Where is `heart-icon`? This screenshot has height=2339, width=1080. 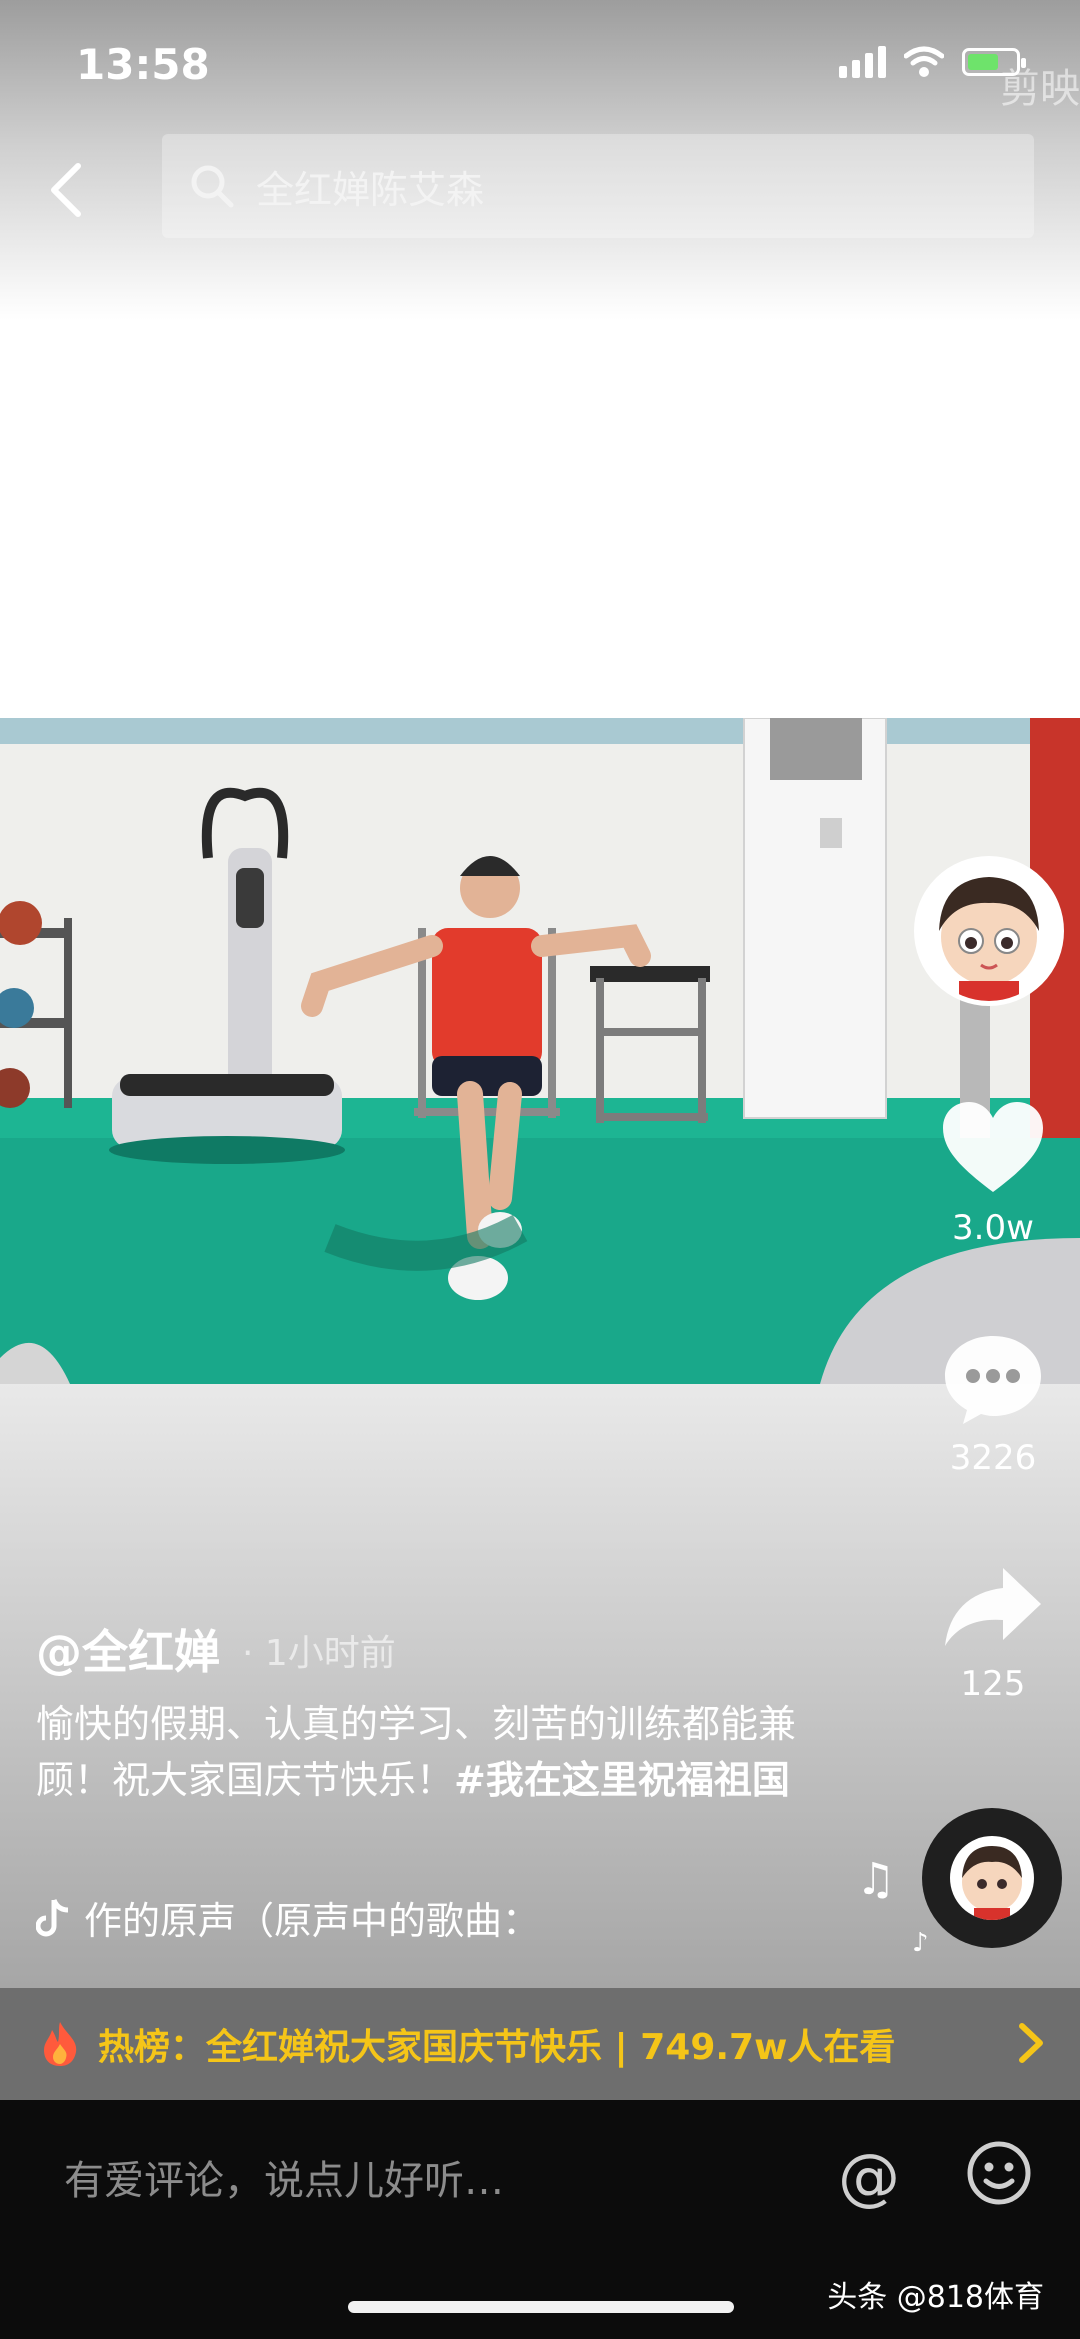 heart-icon is located at coordinates (993, 1147).